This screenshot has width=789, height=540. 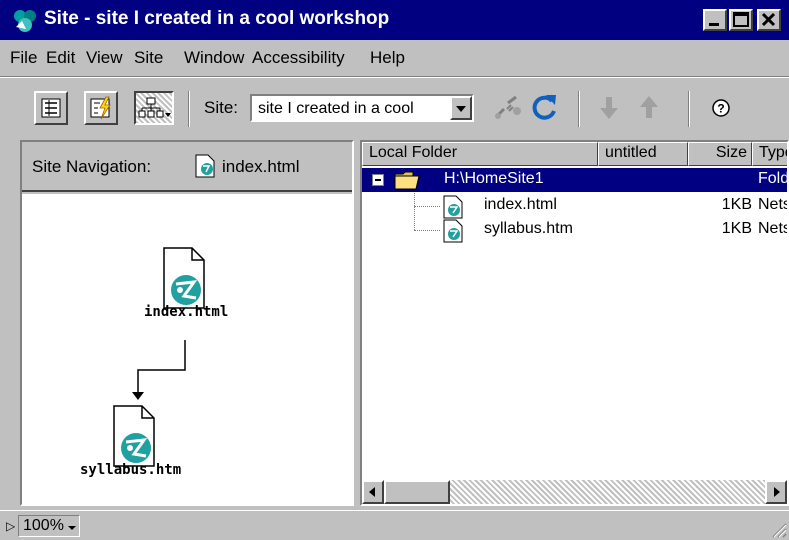 I want to click on dependent-files-button, so click(x=101, y=108).